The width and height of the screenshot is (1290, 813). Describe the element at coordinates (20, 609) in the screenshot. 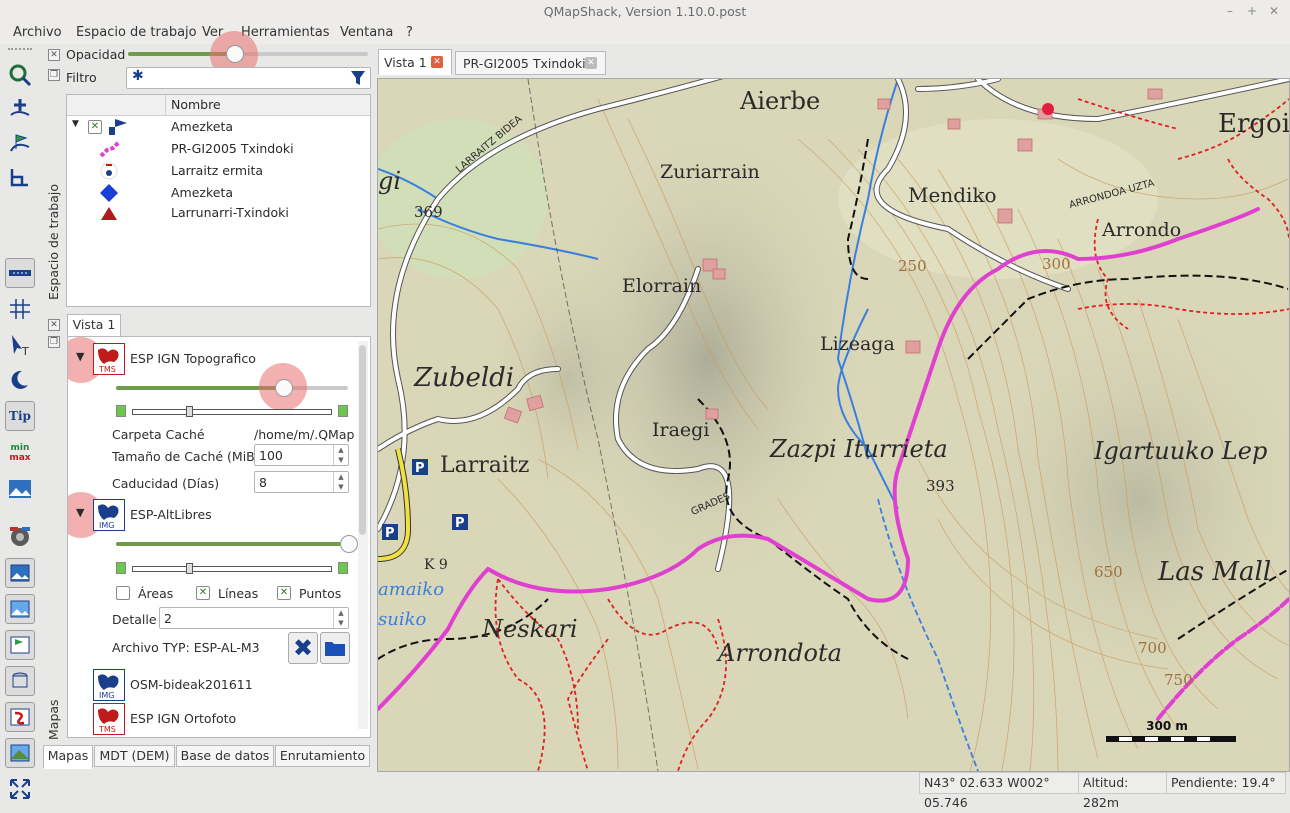

I see `image-window-icon` at that location.